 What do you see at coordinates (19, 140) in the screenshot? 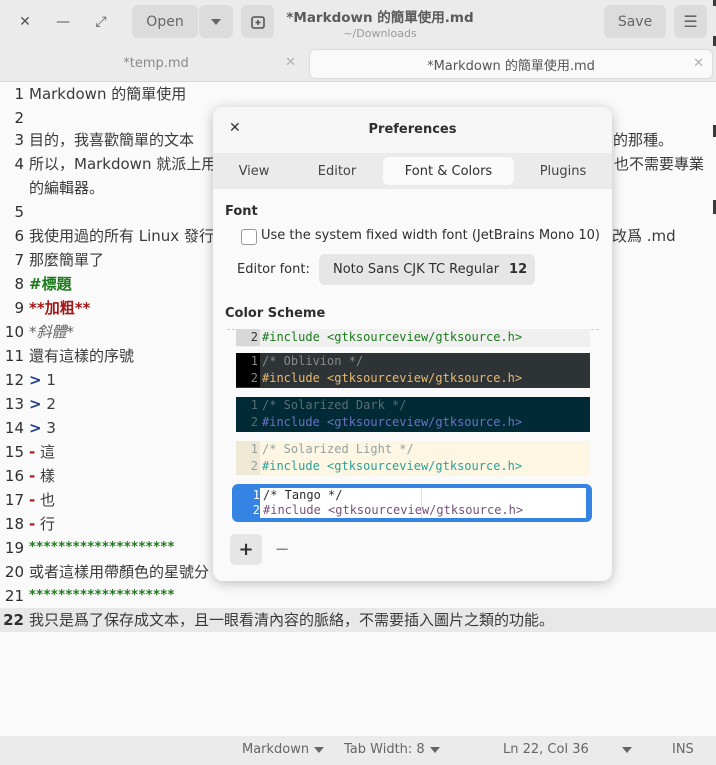
I see `line-number: 3` at bounding box center [19, 140].